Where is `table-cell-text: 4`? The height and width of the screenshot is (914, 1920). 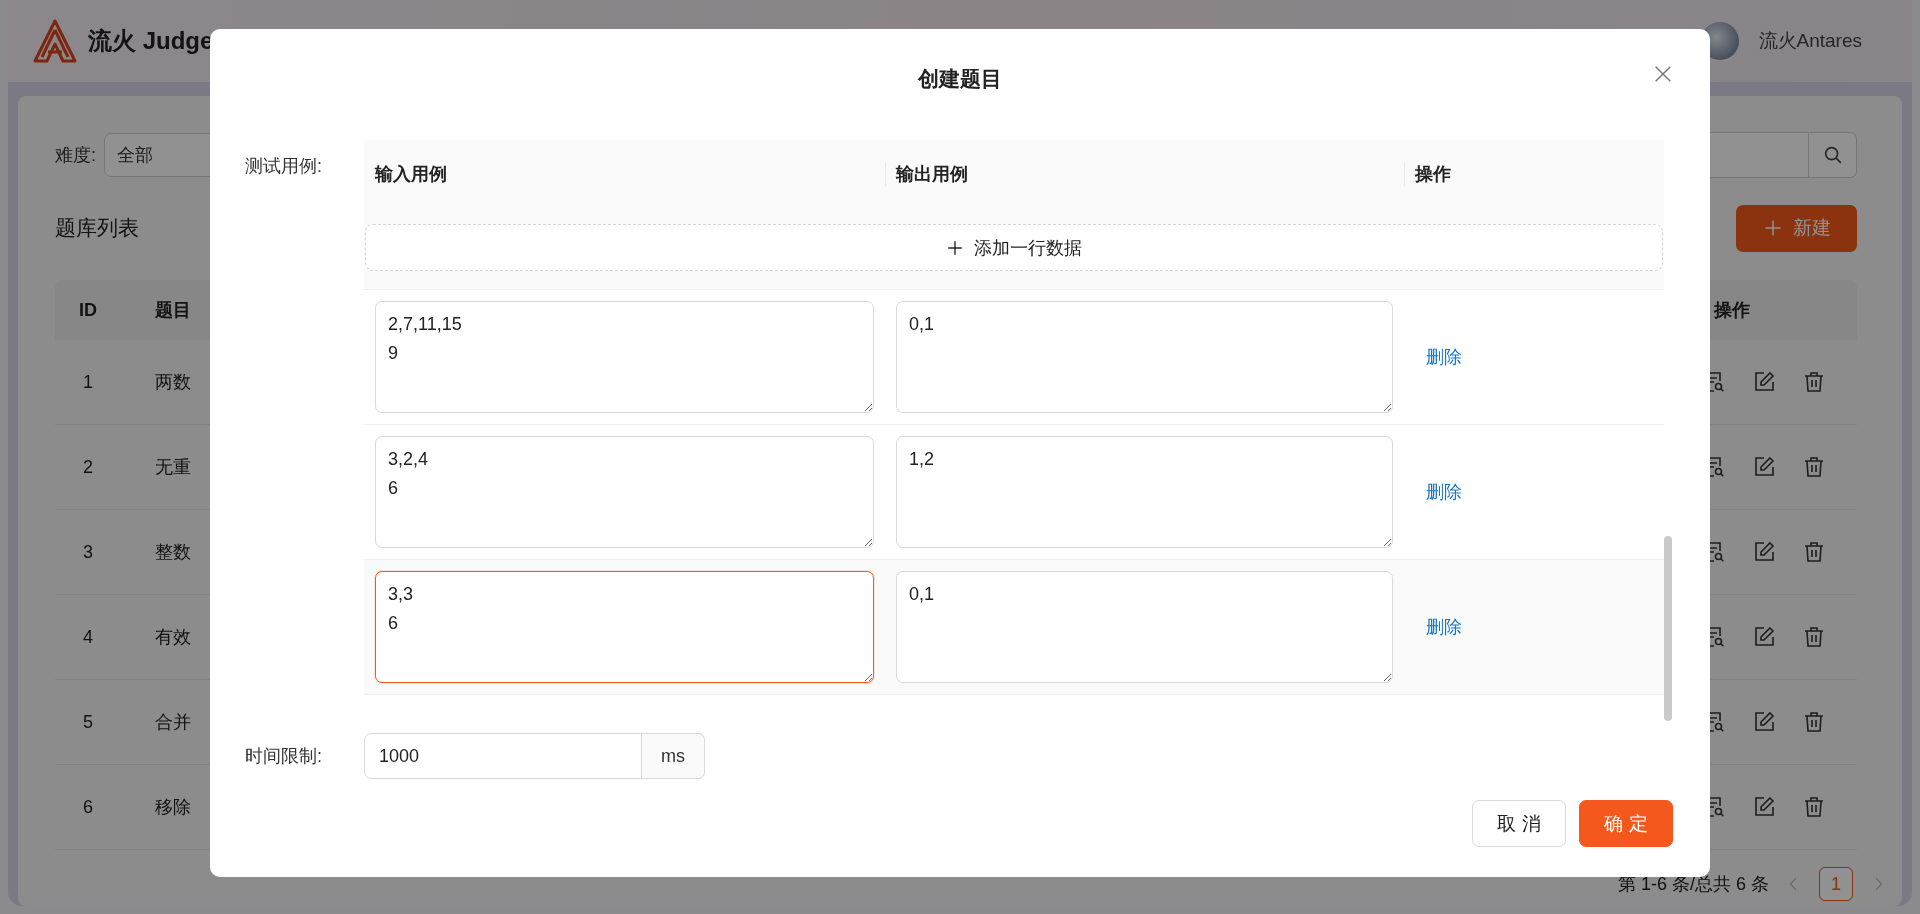 table-cell-text: 4 is located at coordinates (88, 637).